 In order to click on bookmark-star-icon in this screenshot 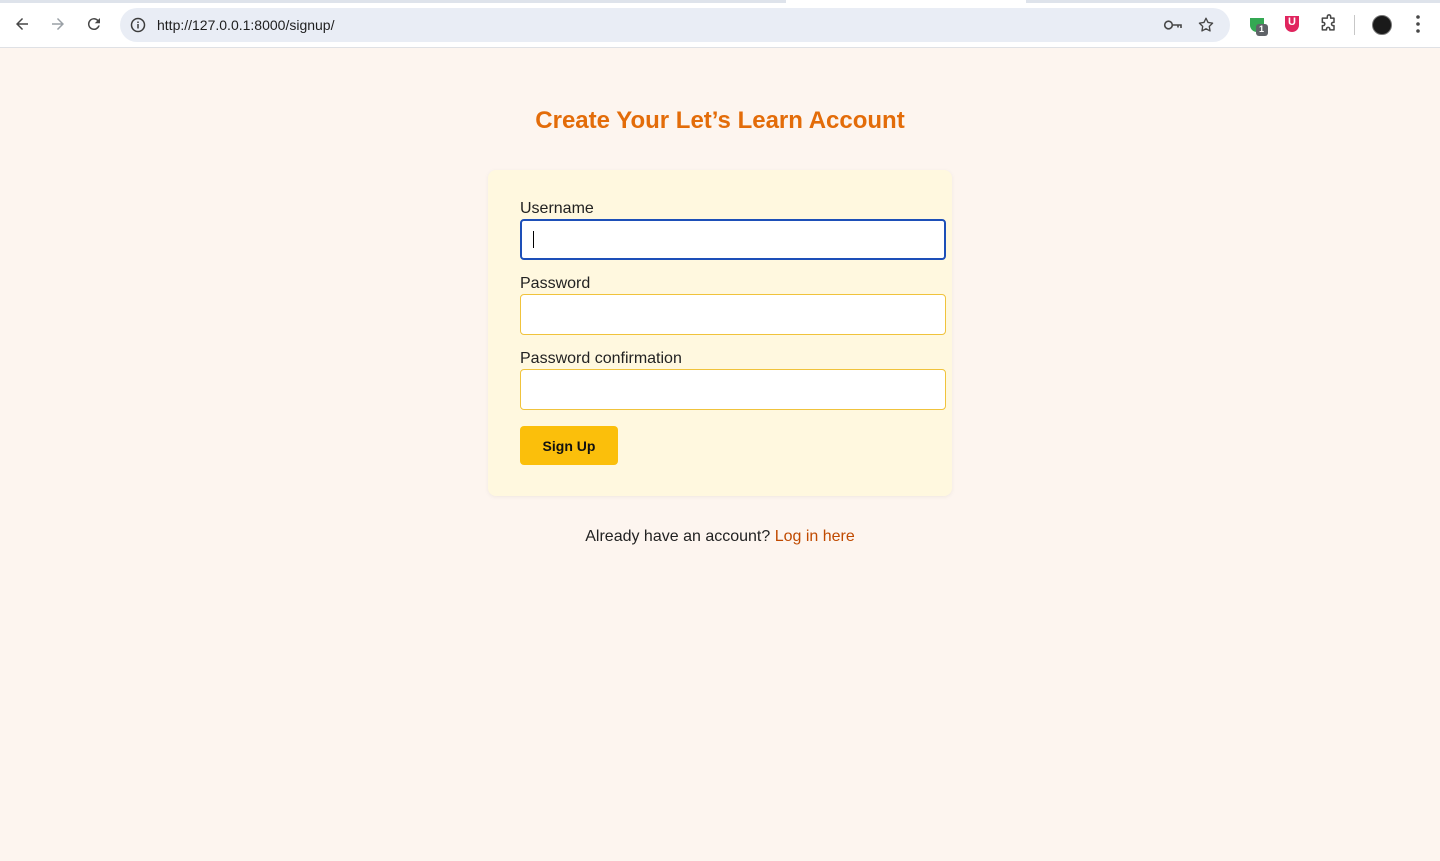, I will do `click(1206, 27)`.